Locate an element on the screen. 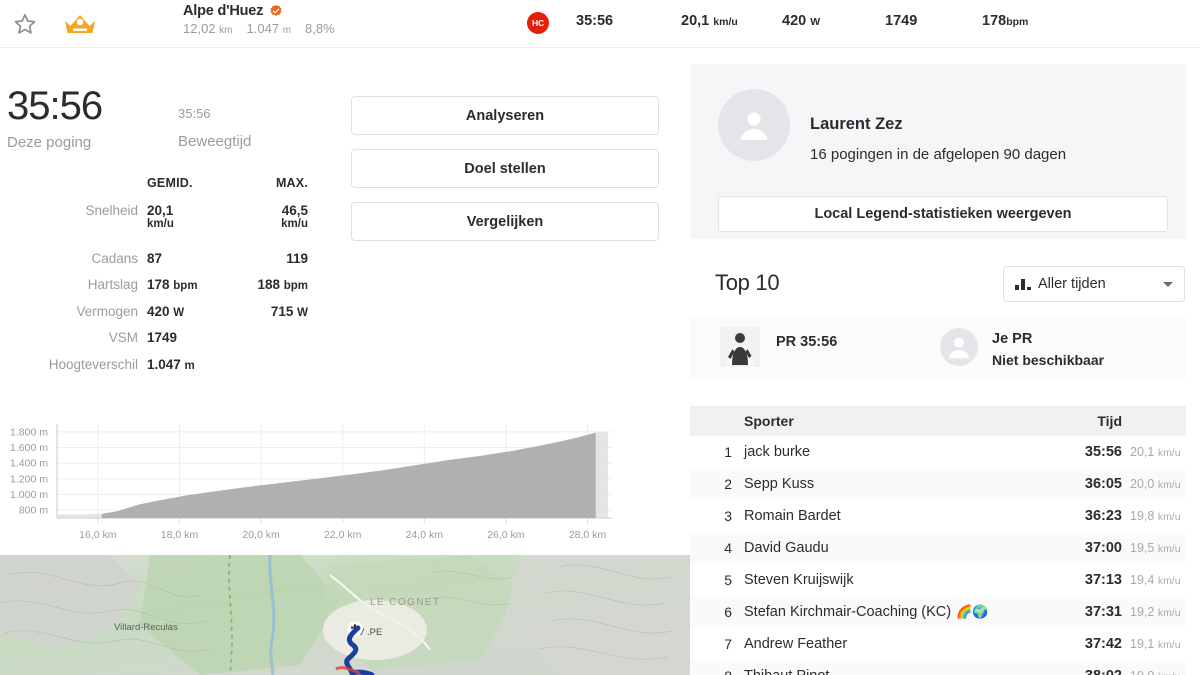 Image resolution: width=1200 pixels, height=675 pixels. athlete-photo-icon is located at coordinates (740, 347).